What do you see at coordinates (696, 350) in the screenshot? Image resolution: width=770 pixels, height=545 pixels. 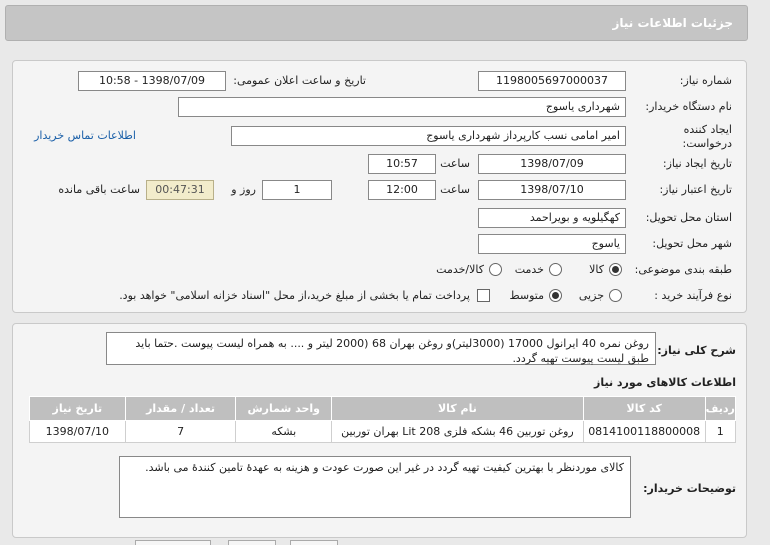 I see `description-label: شرح کلی نیاز:` at bounding box center [696, 350].